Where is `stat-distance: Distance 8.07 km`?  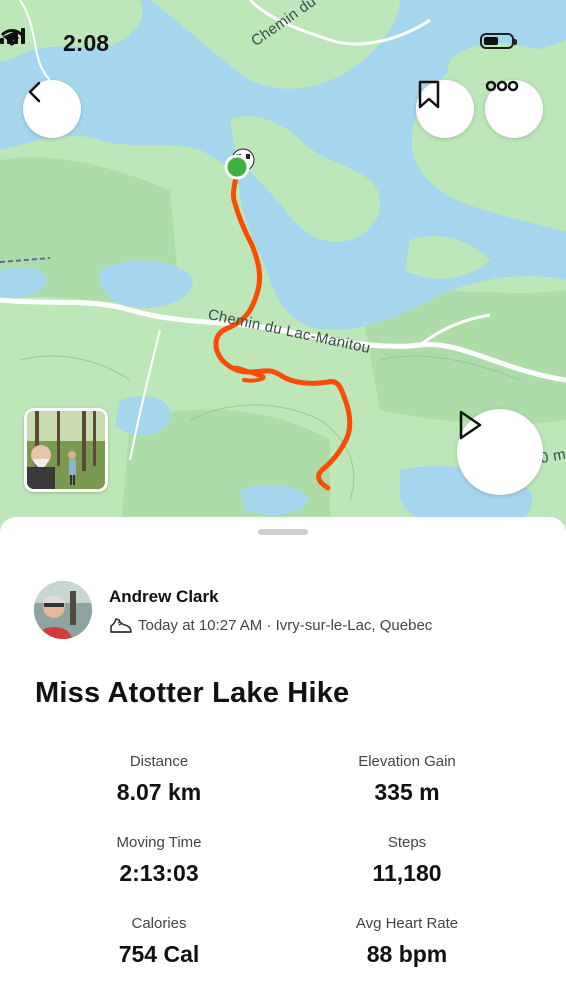
stat-distance: Distance 8.07 km is located at coordinates (159, 779).